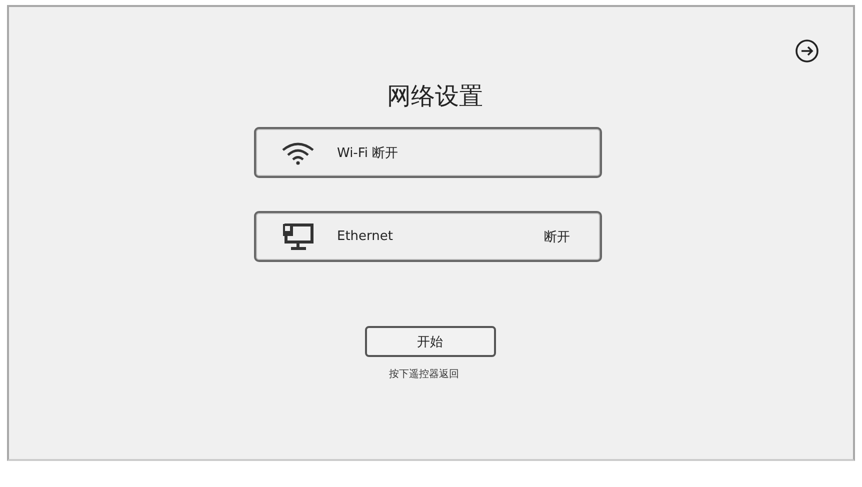 The height and width of the screenshot is (487, 862). Describe the element at coordinates (298, 152) in the screenshot. I see `wifi-icon` at that location.